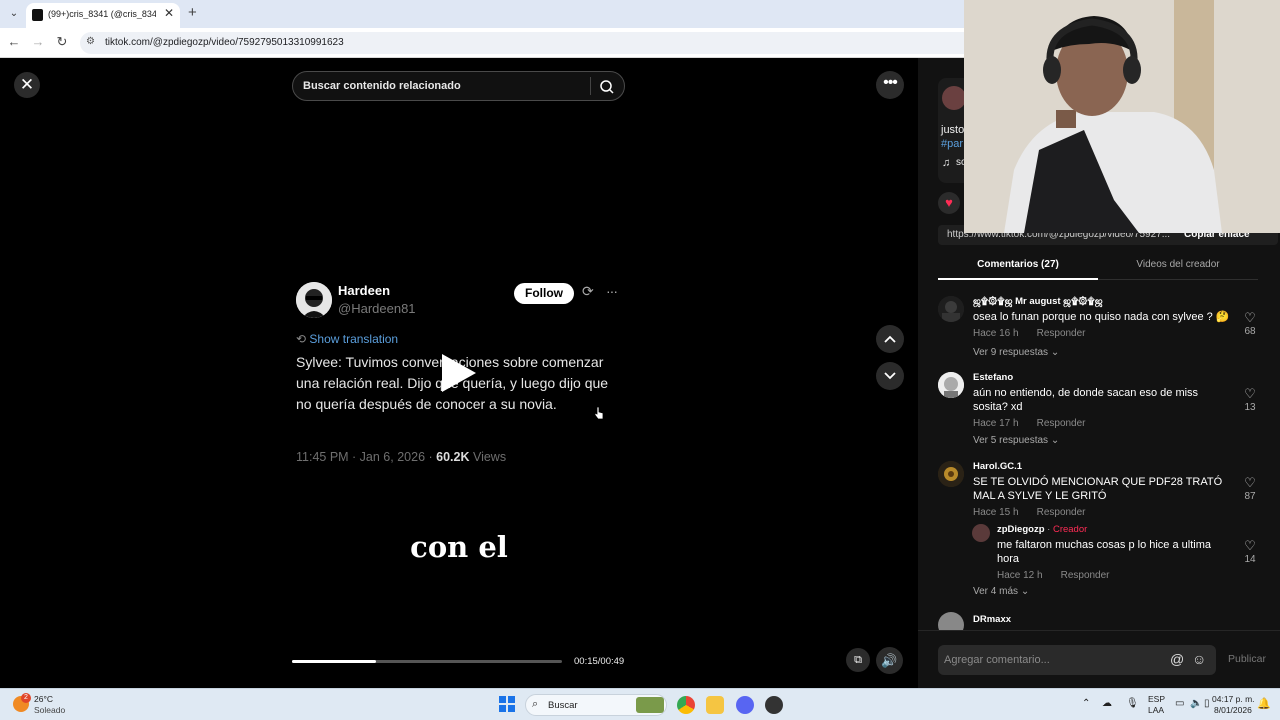  What do you see at coordinates (1207, 703) in the screenshot?
I see `battery-icon: ▯` at bounding box center [1207, 703].